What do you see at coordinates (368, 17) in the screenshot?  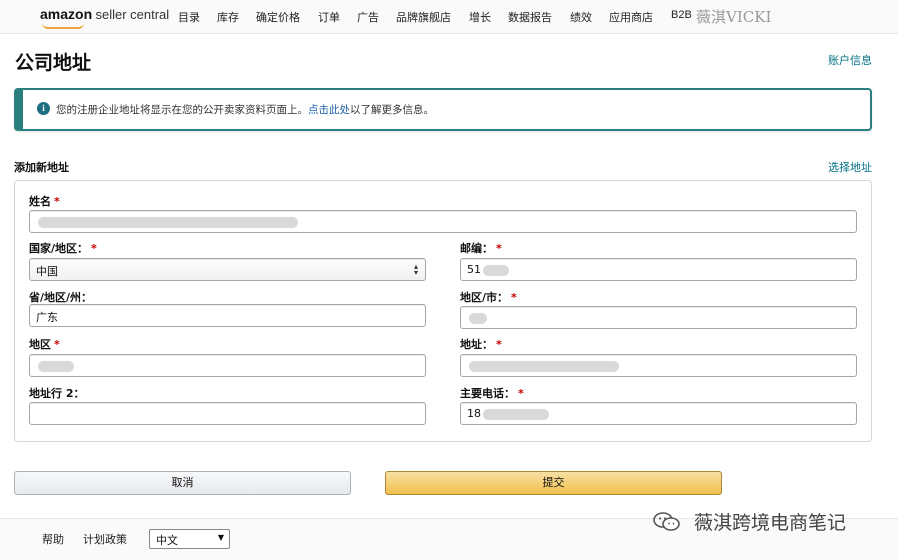 I see `nav-item-advertising: 广告` at bounding box center [368, 17].